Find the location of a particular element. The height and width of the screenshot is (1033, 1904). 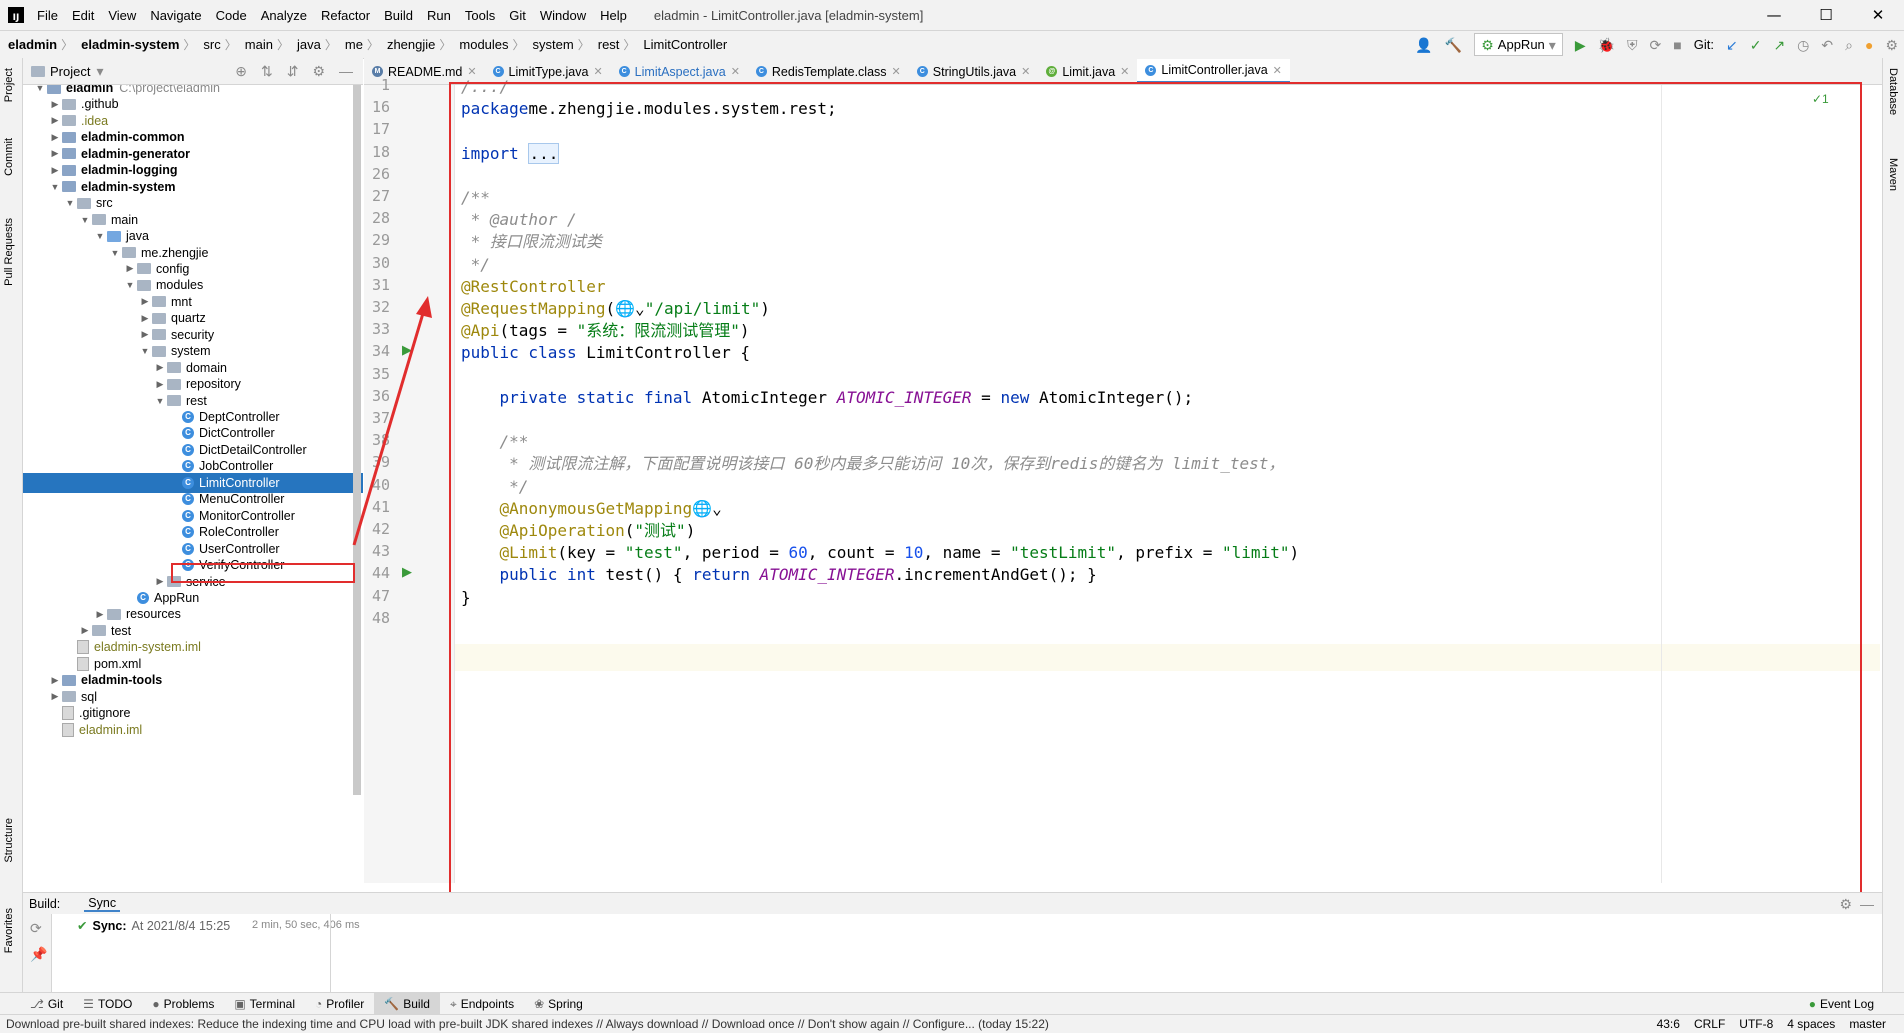

tool-window-problems: ● Problems is located at coordinates (183, 1004).